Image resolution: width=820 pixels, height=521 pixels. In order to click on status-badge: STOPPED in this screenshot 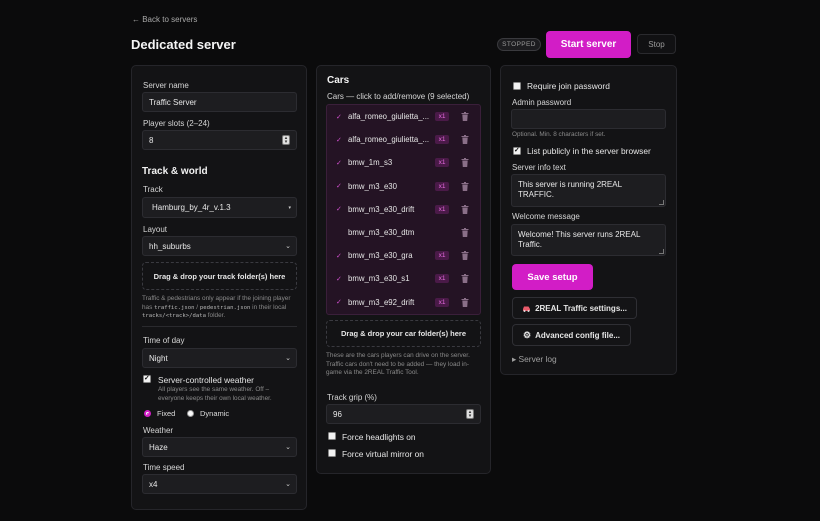, I will do `click(519, 44)`.